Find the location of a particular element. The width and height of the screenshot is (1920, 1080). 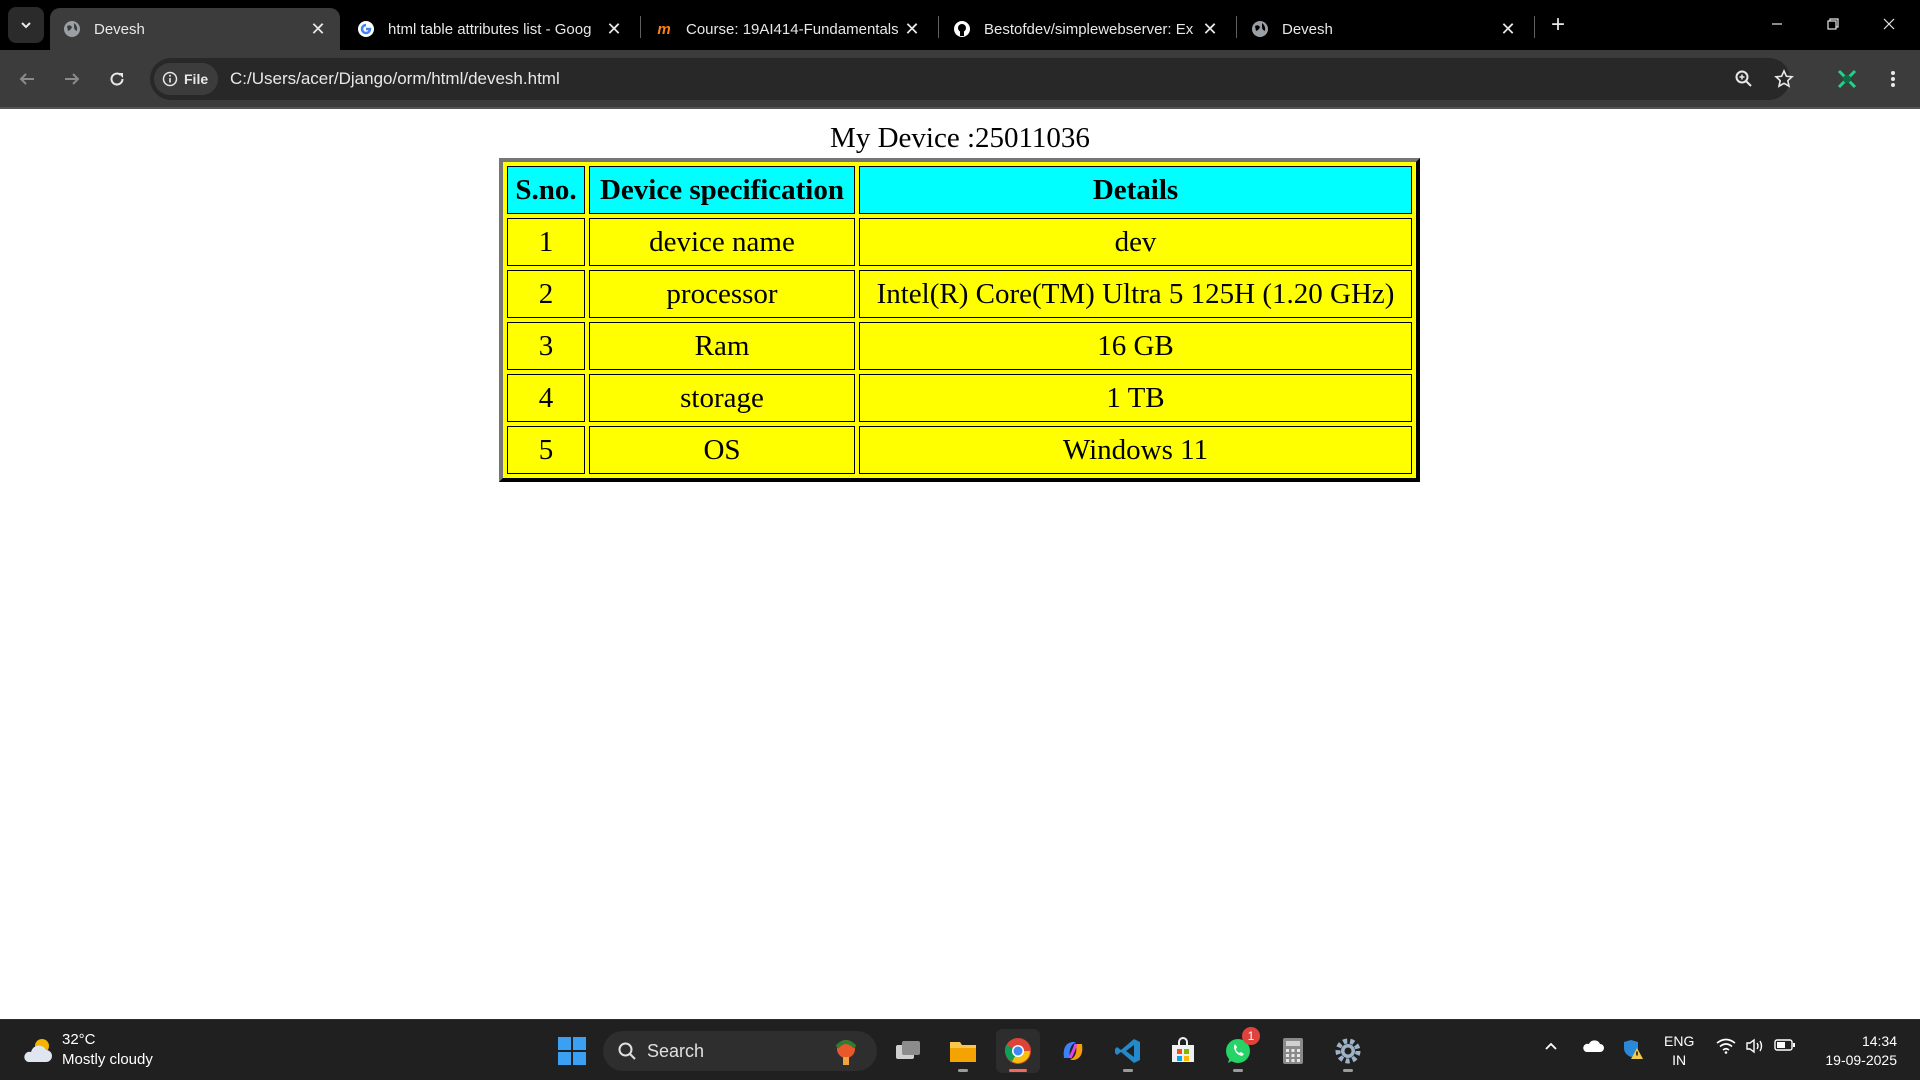

language-code: ENG is located at coordinates (1679, 1041).